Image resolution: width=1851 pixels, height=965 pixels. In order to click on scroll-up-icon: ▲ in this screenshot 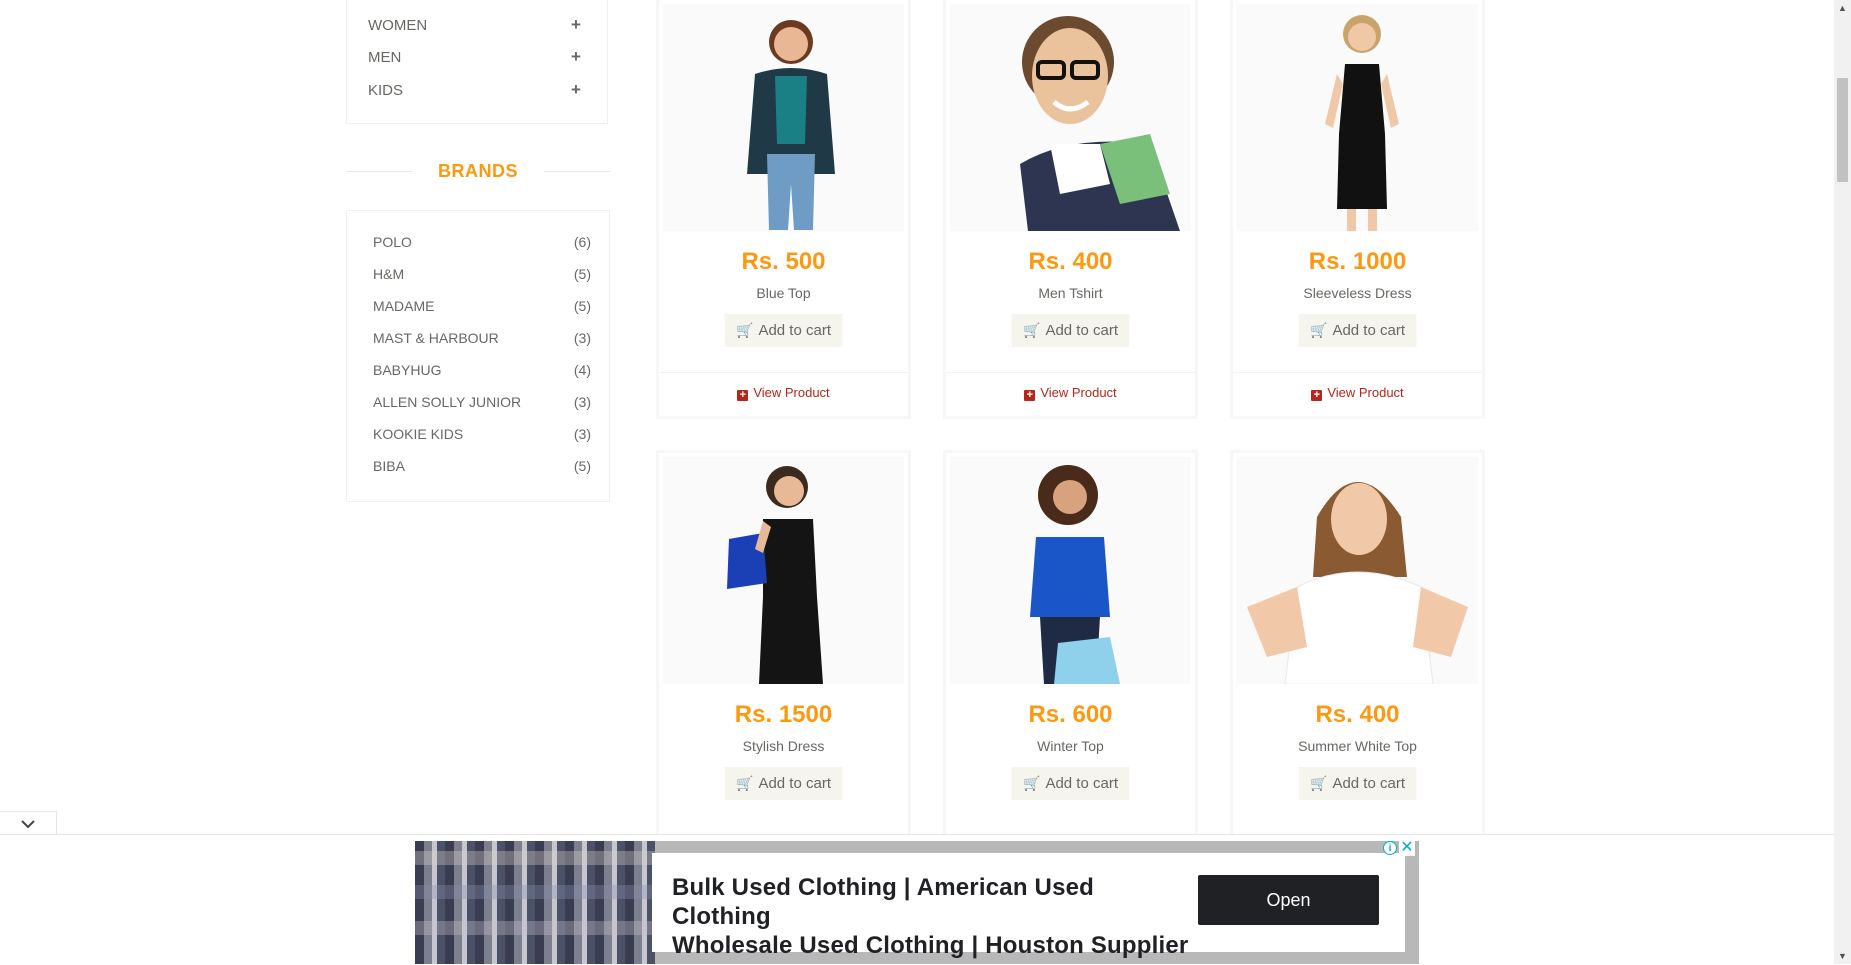, I will do `click(1842, 8)`.